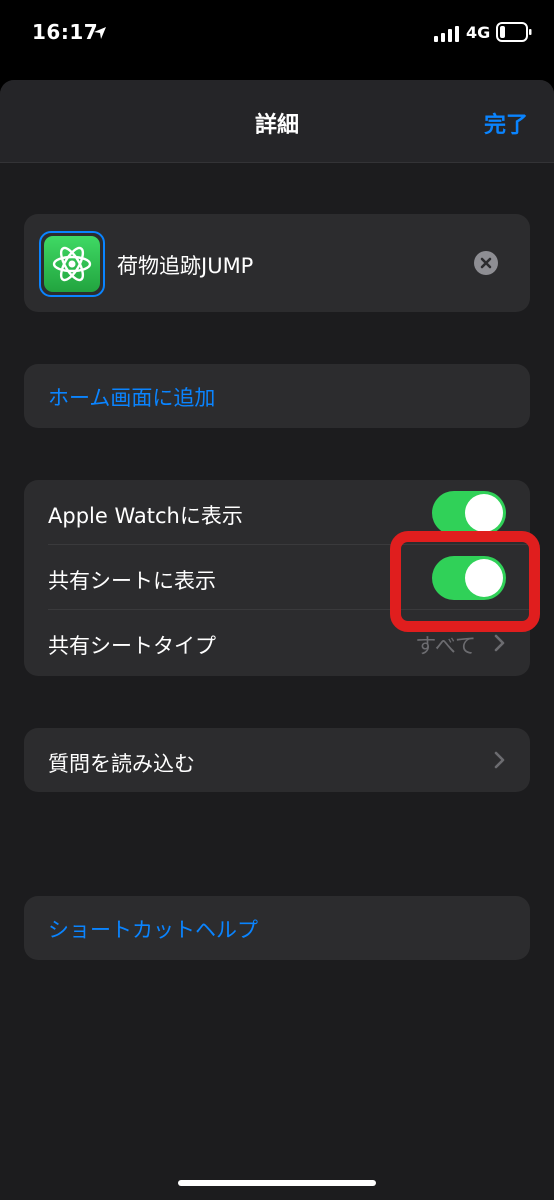  Describe the element at coordinates (121, 764) in the screenshot. I see `row-label: 質問を読み込む` at that location.